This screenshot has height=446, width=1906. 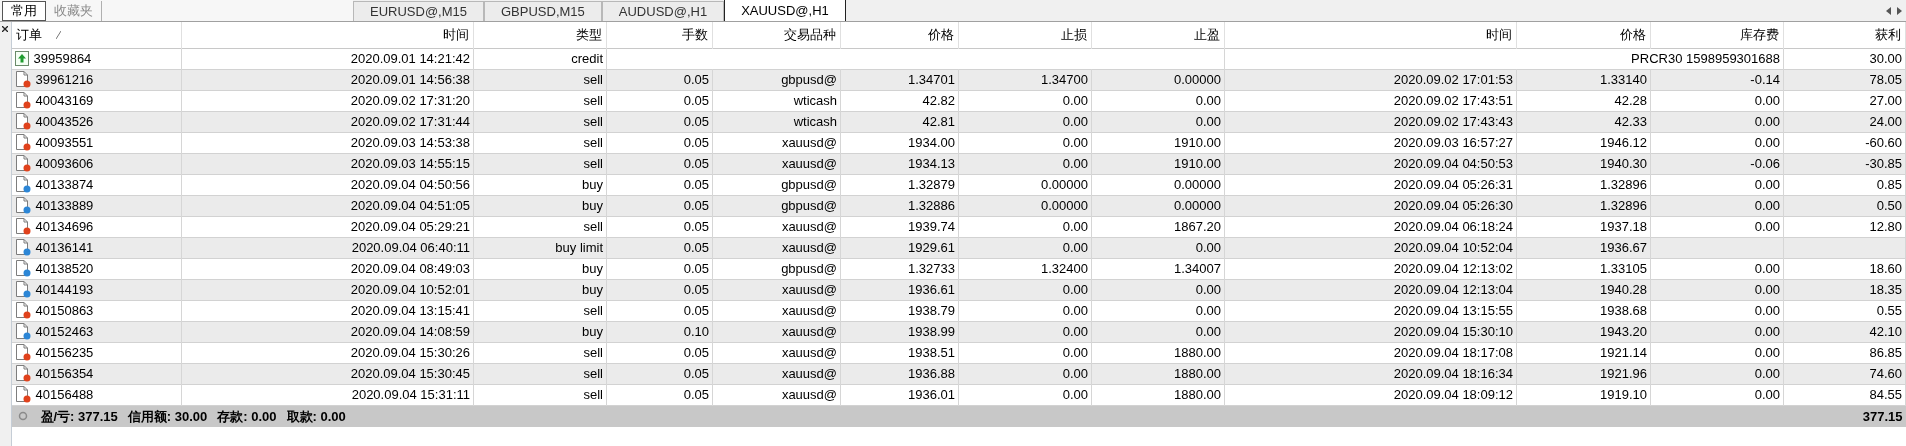 What do you see at coordinates (776, 35) in the screenshot?
I see `column-header: 交易品种` at bounding box center [776, 35].